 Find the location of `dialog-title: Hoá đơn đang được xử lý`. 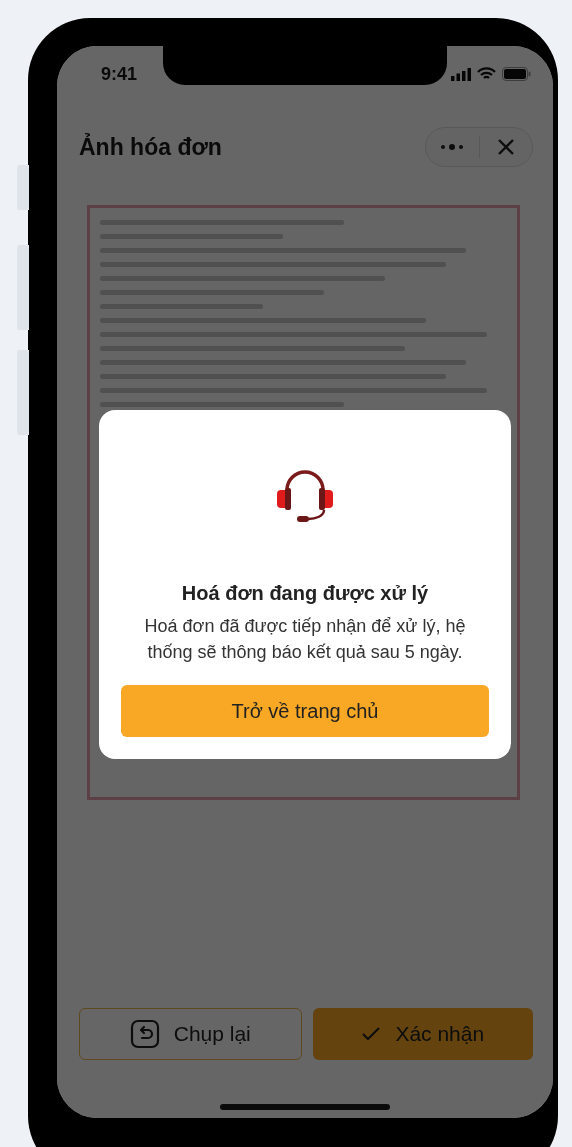

dialog-title: Hoá đơn đang được xử lý is located at coordinates (305, 593).